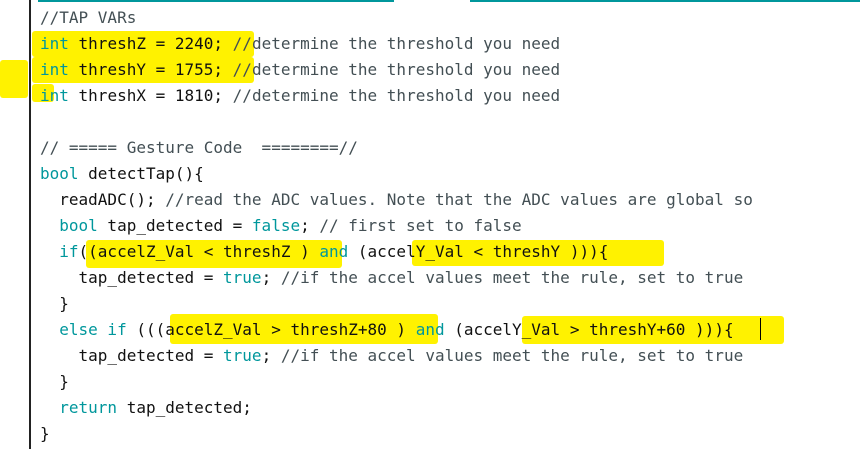 The image size is (860, 449). I want to click on code-keyword: return, so click(88, 407).